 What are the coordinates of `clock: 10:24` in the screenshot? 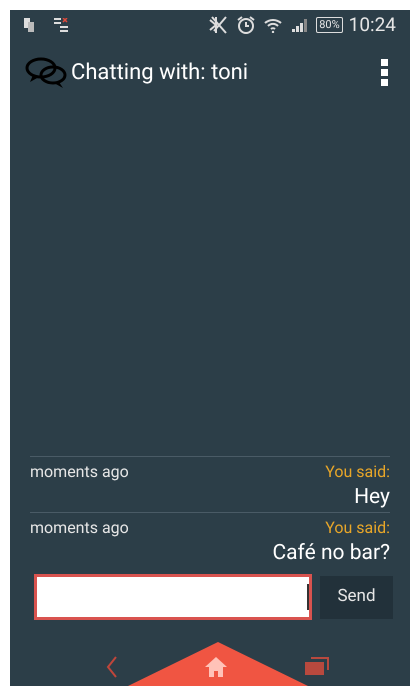 It's located at (372, 25).